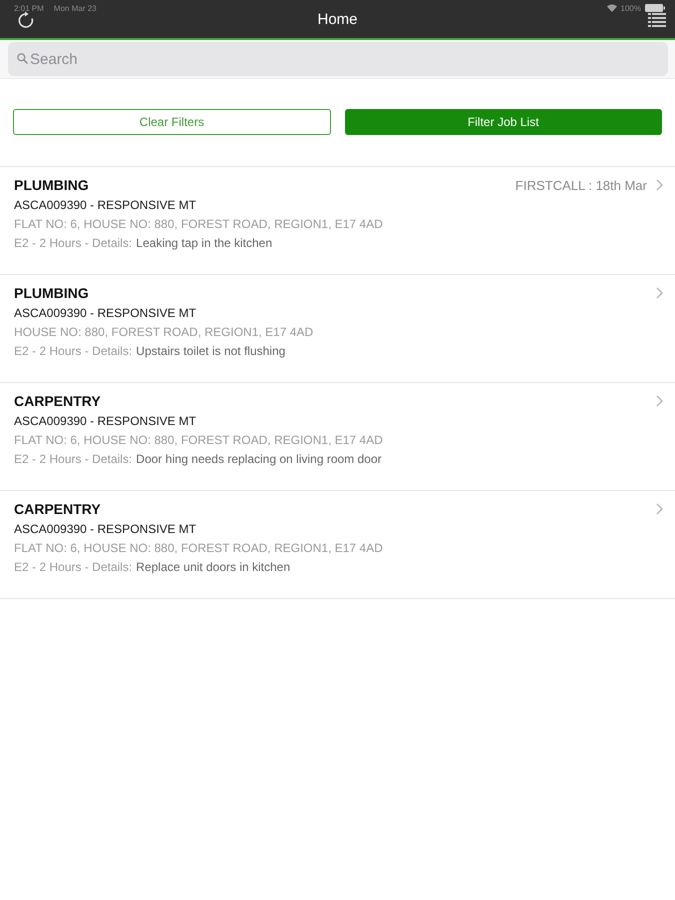 Image resolution: width=675 pixels, height=900 pixels. Describe the element at coordinates (655, 8) in the screenshot. I see `battery-icon` at that location.